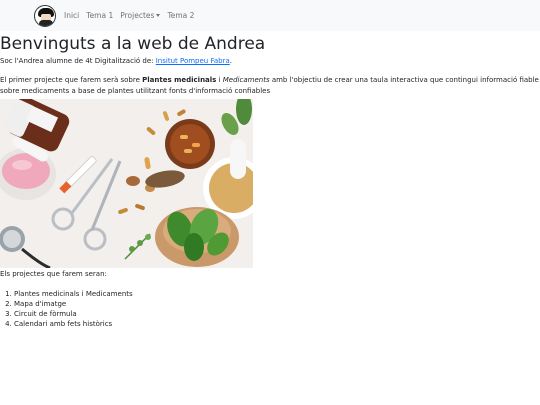  What do you see at coordinates (193, 61) in the screenshot?
I see `school-link: Insitut Pompeu Fabra` at bounding box center [193, 61].